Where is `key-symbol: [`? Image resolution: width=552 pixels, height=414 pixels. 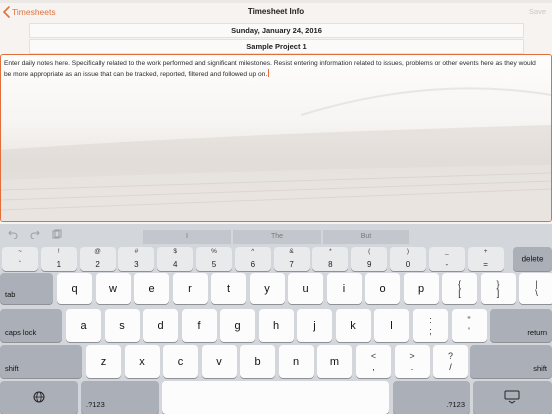
key-symbol: [ is located at coordinates (459, 293).